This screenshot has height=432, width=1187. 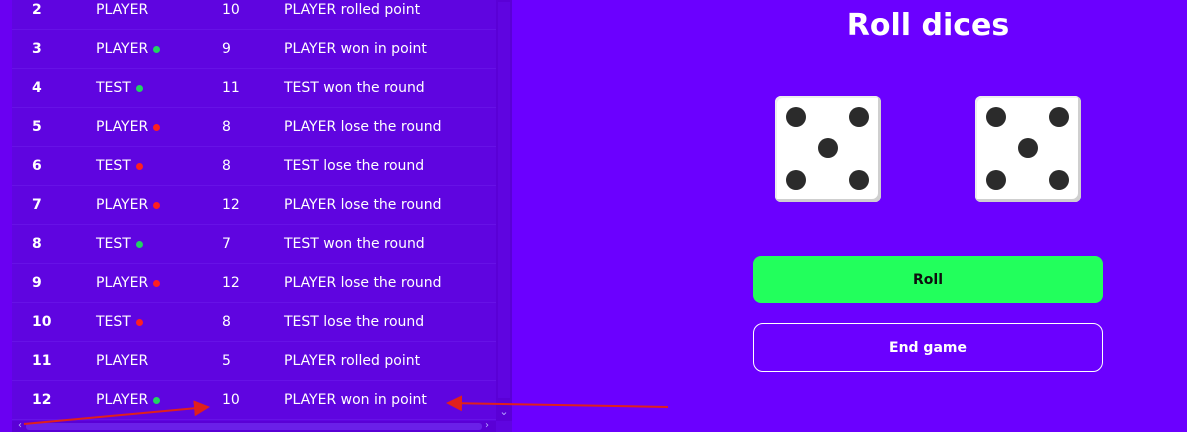 I want to click on roll-score: 5, so click(x=226, y=361).